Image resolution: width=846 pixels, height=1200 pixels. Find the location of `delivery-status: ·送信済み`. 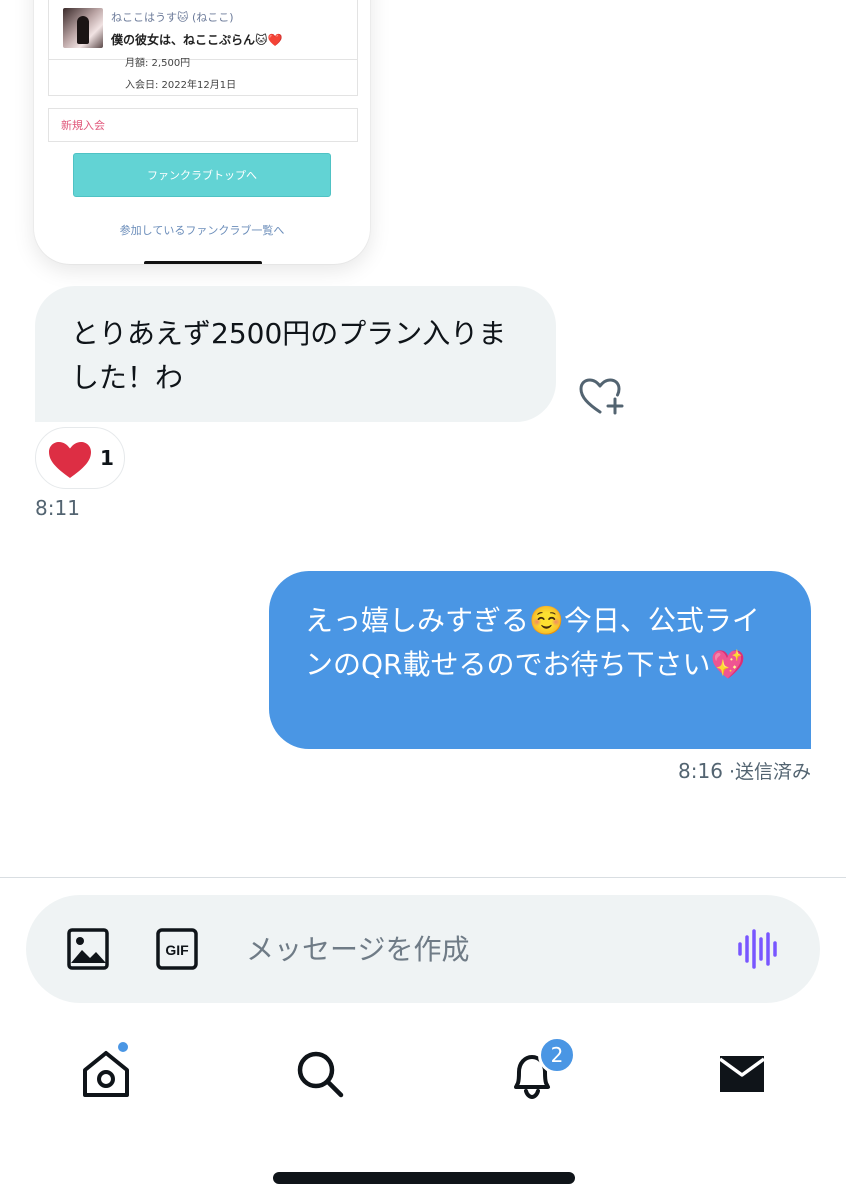

delivery-status: ·送信済み is located at coordinates (769, 772).